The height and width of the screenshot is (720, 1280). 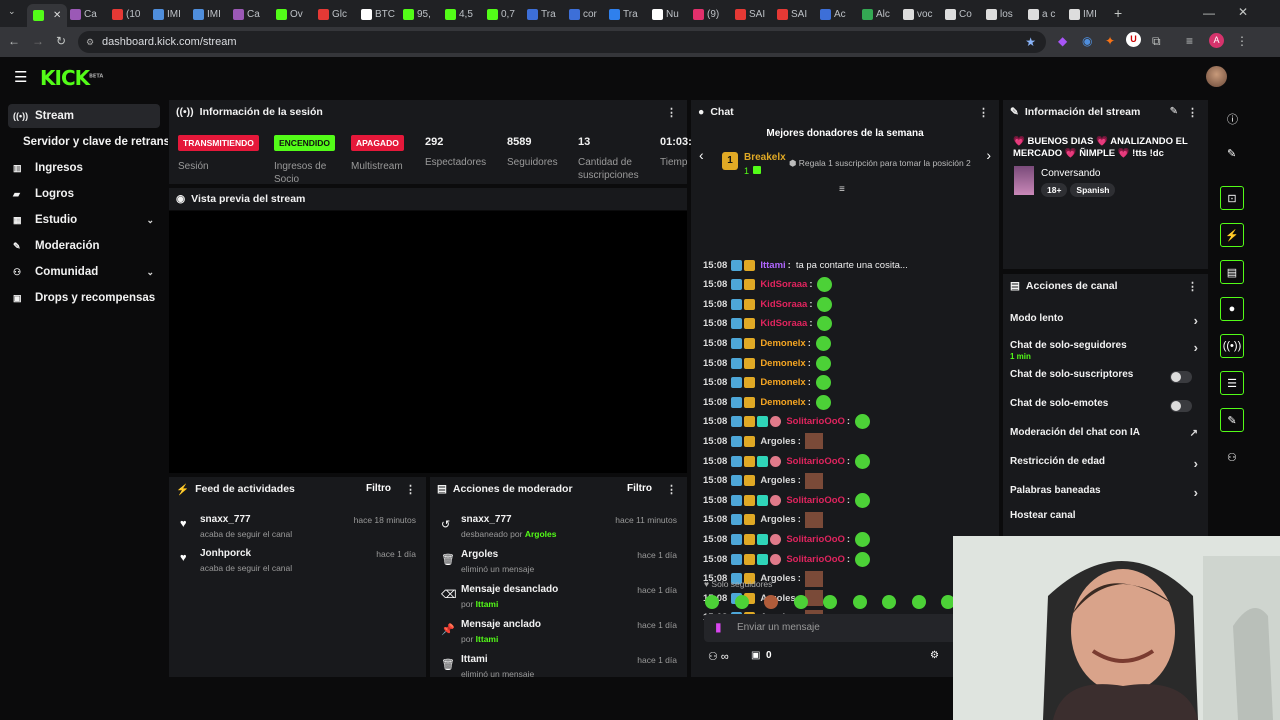 I want to click on edit-pencil-icon: ✎, so click(x=1174, y=111).